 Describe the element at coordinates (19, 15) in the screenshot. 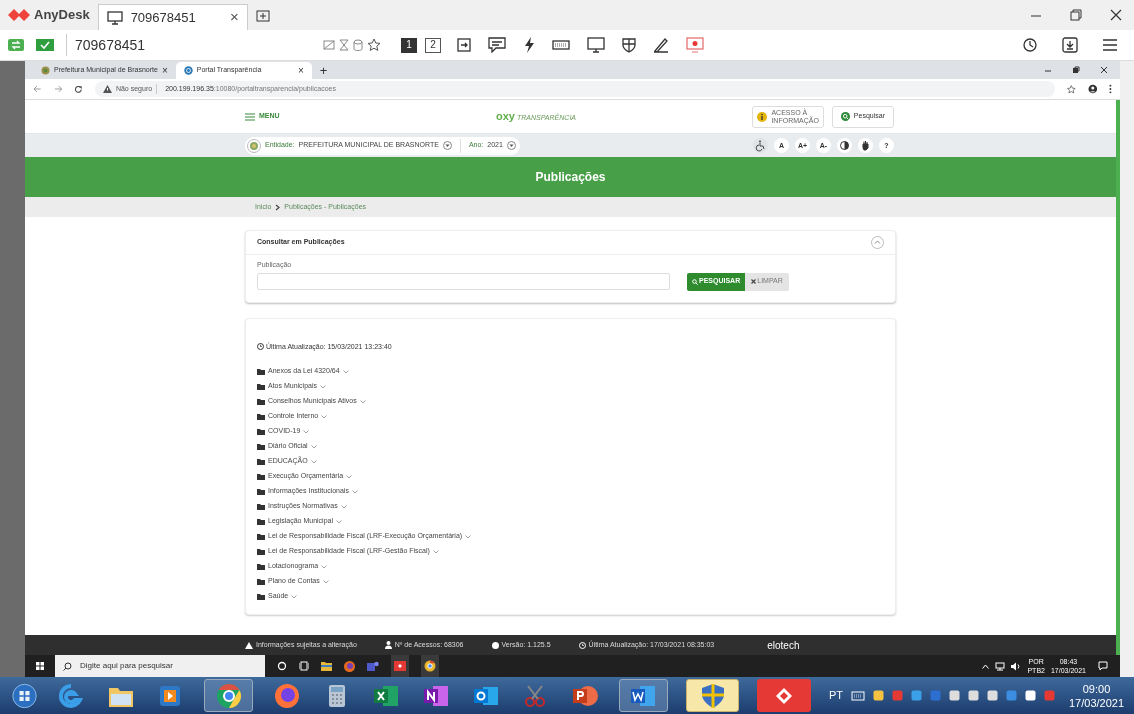

I see `diamond-logo-icon` at that location.